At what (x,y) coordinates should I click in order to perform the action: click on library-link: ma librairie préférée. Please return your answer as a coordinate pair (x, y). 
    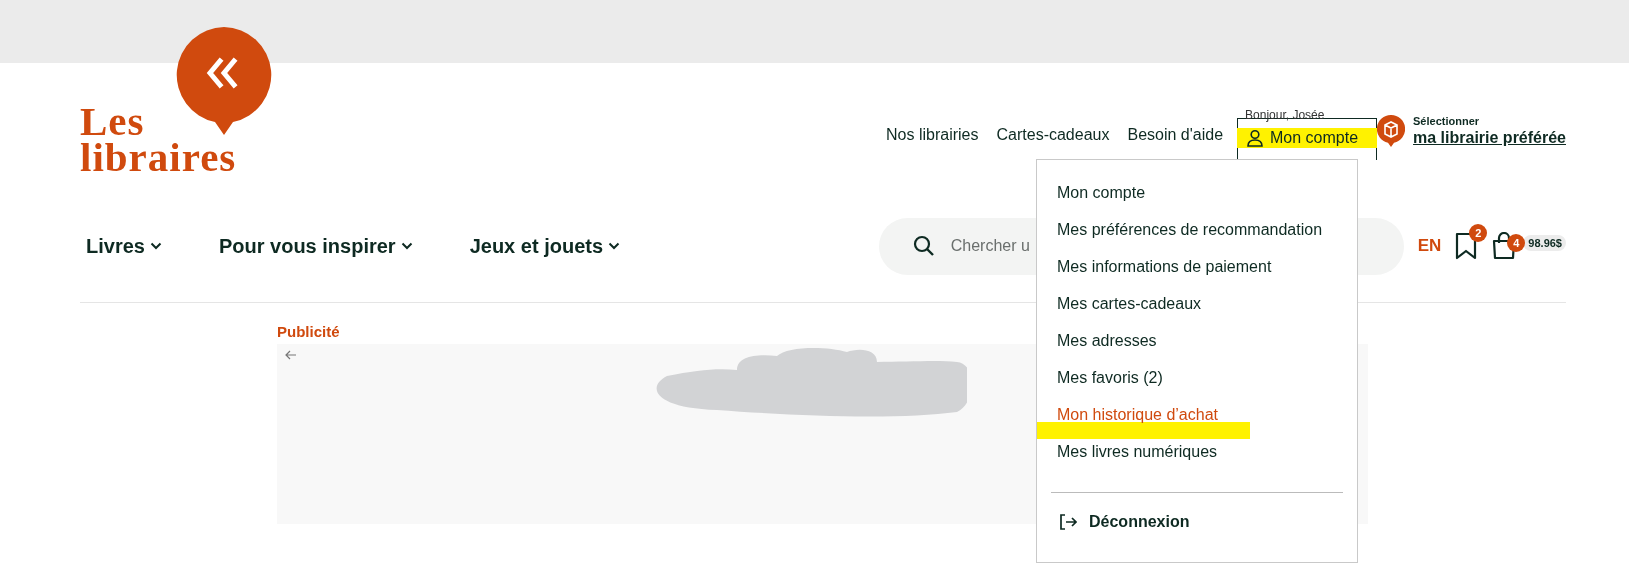
    Looking at the image, I should click on (1489, 138).